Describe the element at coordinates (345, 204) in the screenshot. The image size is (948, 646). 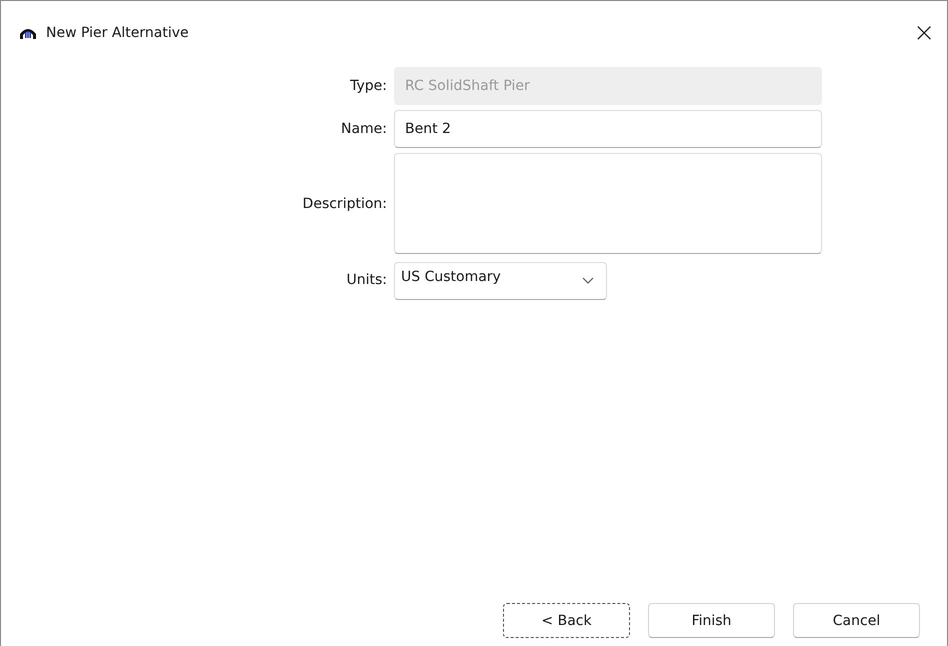
I see `field-label: Description:` at that location.